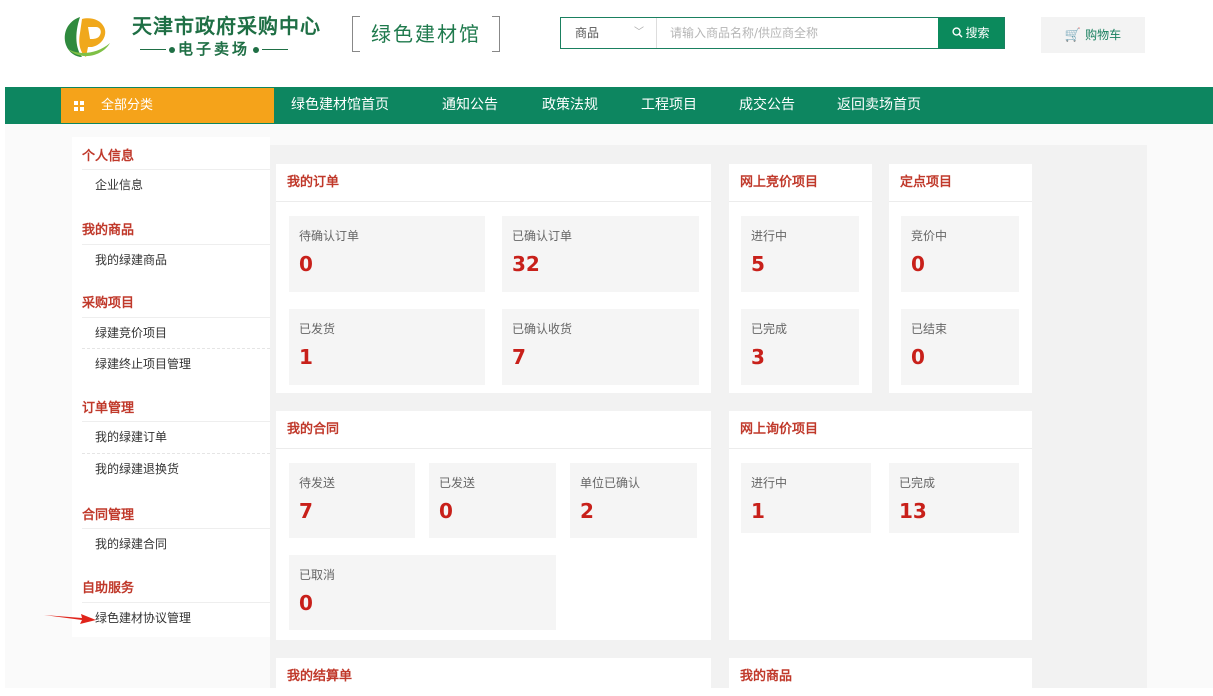 The height and width of the screenshot is (696, 1213). What do you see at coordinates (542, 236) in the screenshot?
I see `tile-label: 已确认订单` at bounding box center [542, 236].